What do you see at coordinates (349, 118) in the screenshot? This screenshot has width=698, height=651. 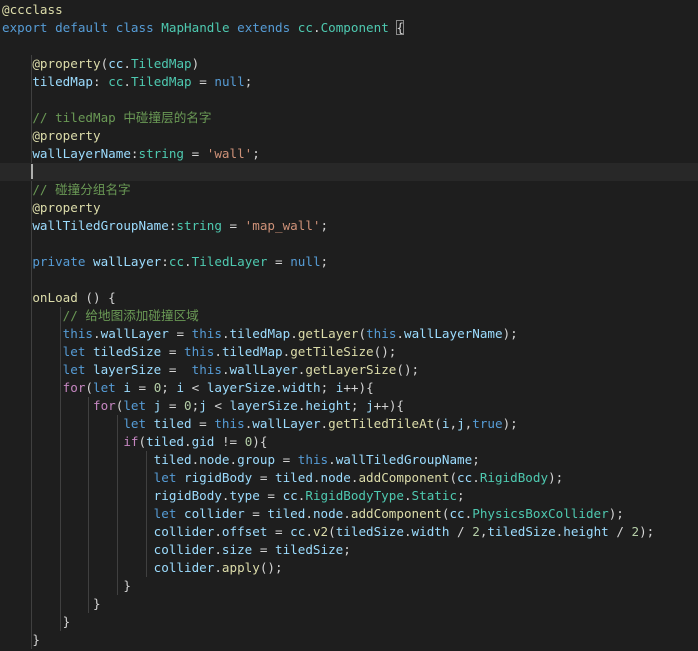 I see `code-line: // tiledMap 中碰撞层的名字` at bounding box center [349, 118].